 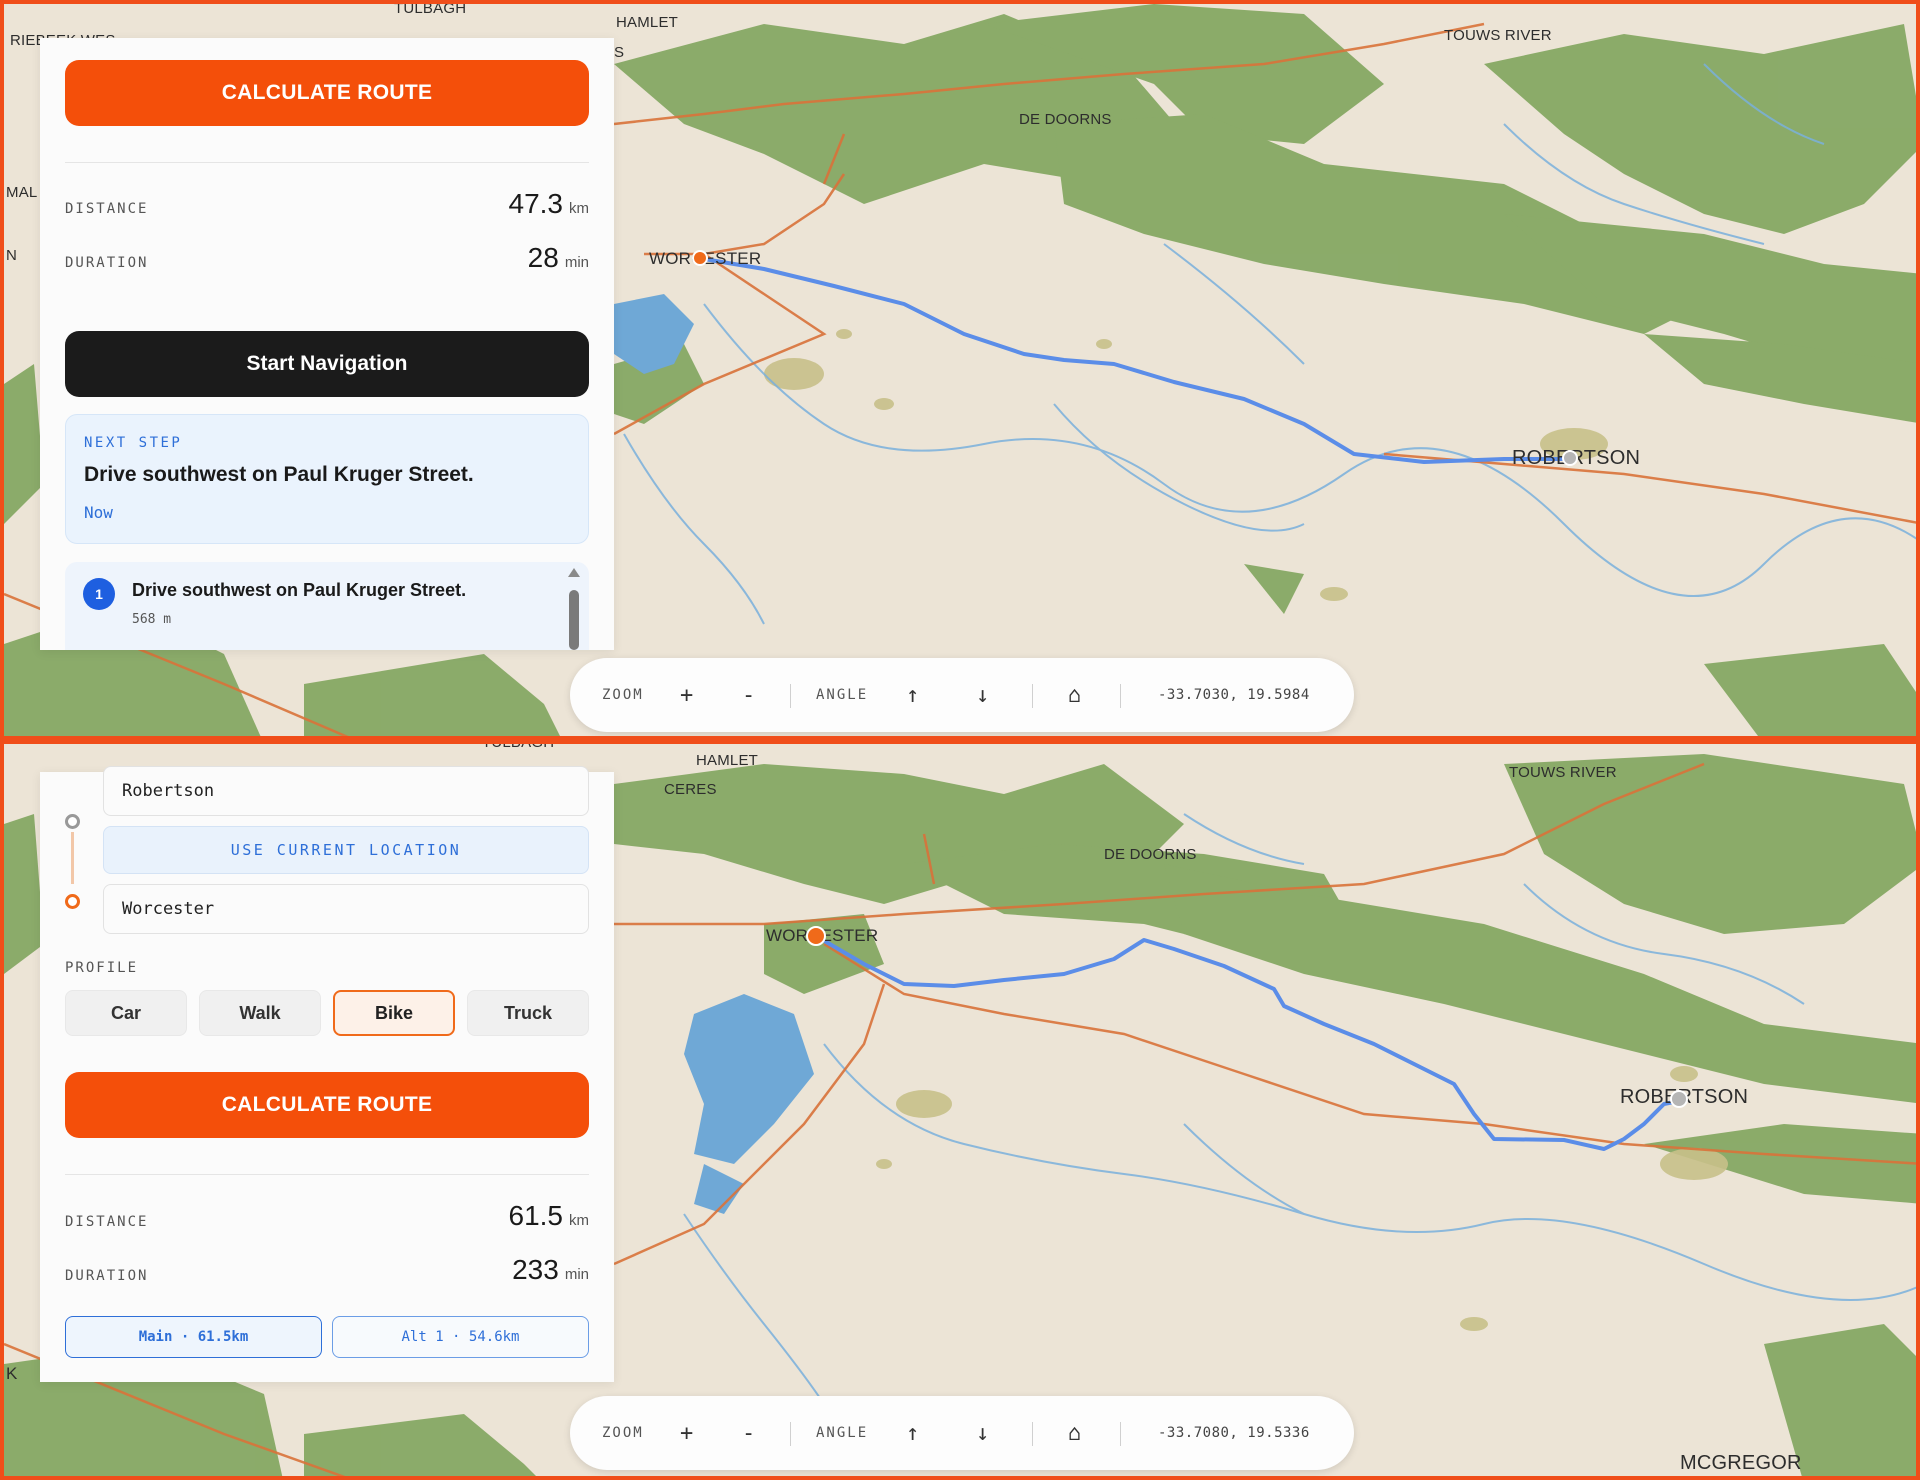 I want to click on town-label: S, so click(x=619, y=52).